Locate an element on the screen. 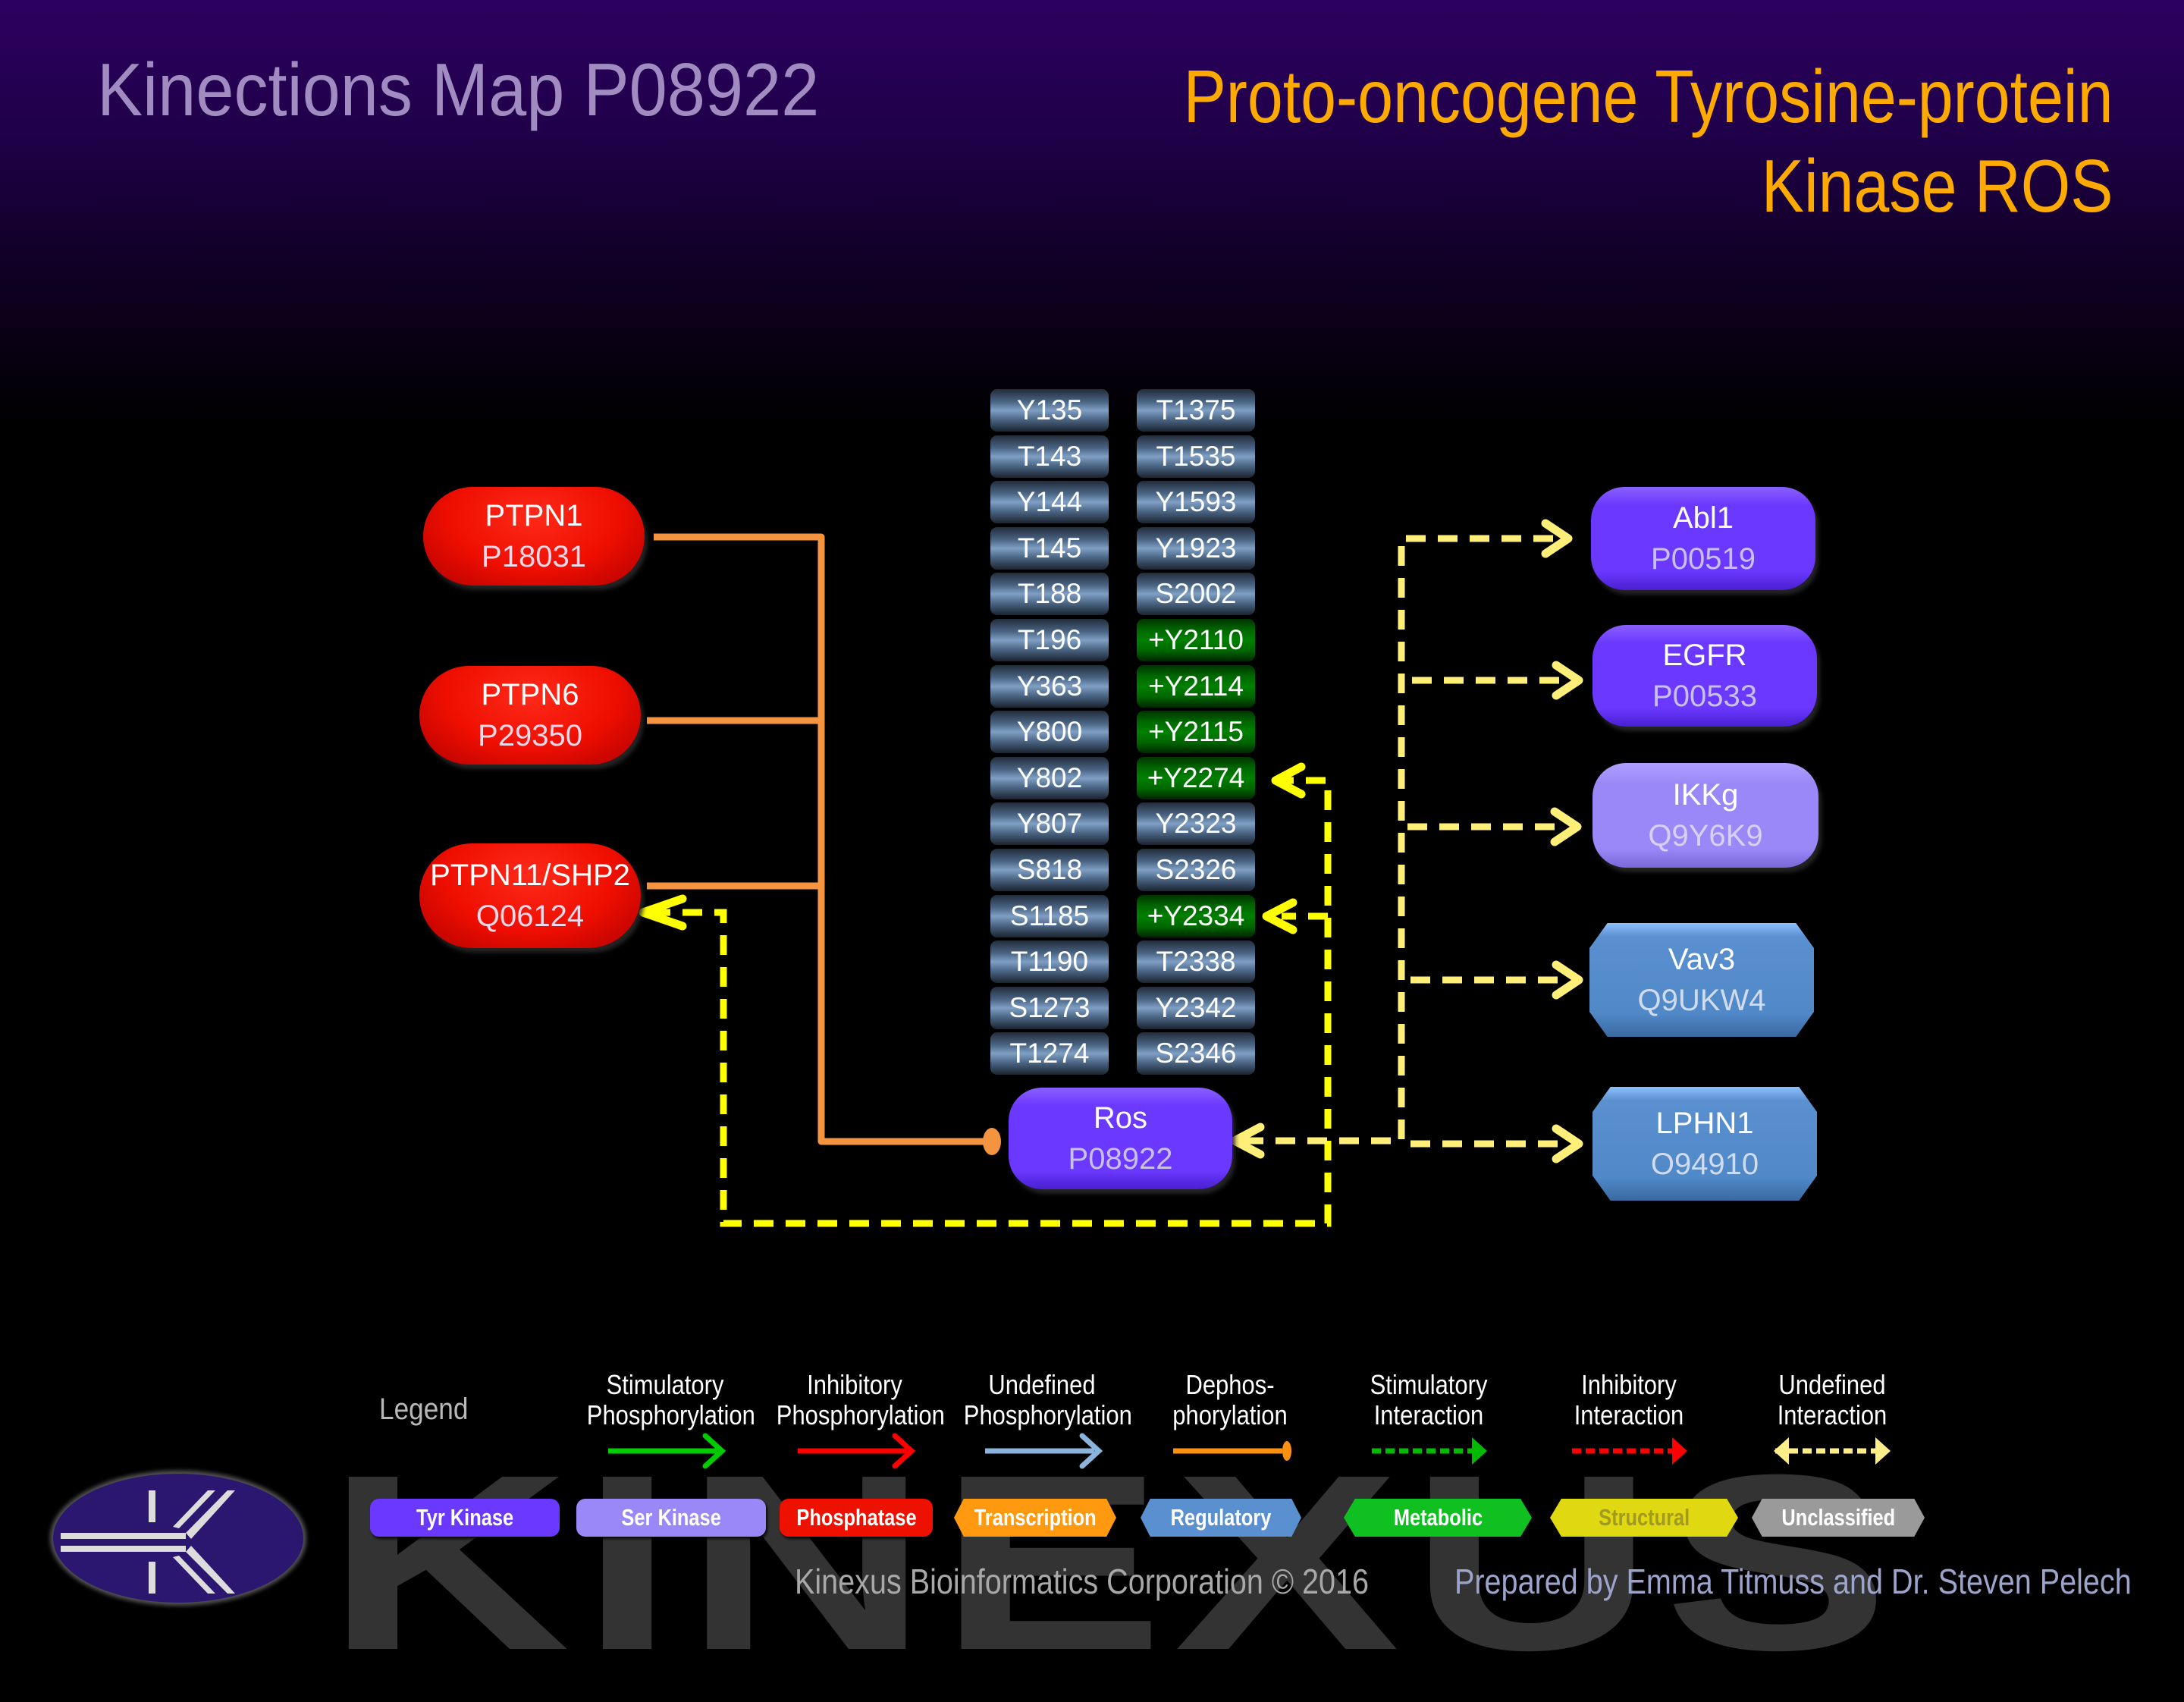 The height and width of the screenshot is (1702, 2184). legend-badge-metabolic: Metabolic is located at coordinates (1438, 1518).